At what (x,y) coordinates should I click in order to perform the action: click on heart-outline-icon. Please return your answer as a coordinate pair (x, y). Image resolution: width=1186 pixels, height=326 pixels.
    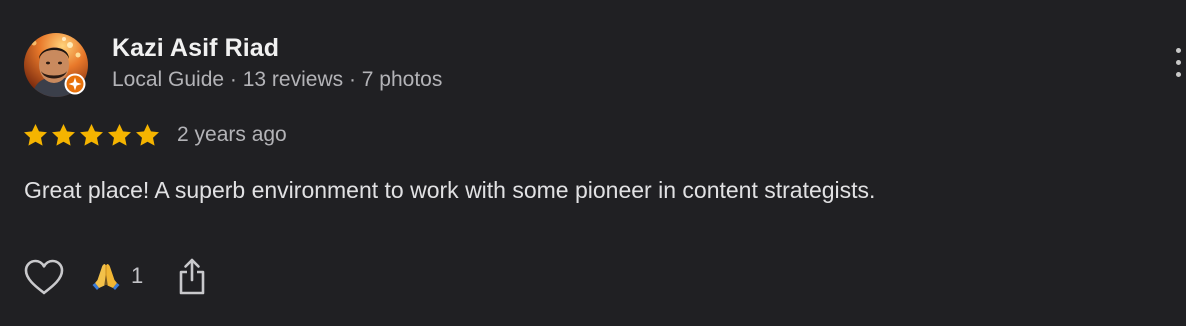
    Looking at the image, I should click on (44, 277).